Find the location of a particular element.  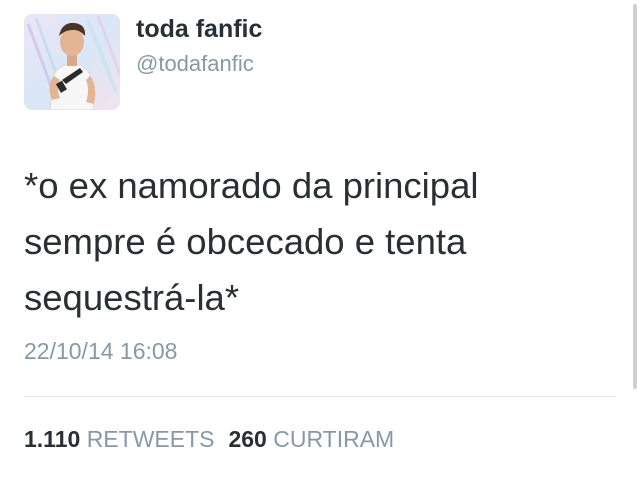

avatar-photo-icon is located at coordinates (72, 62).